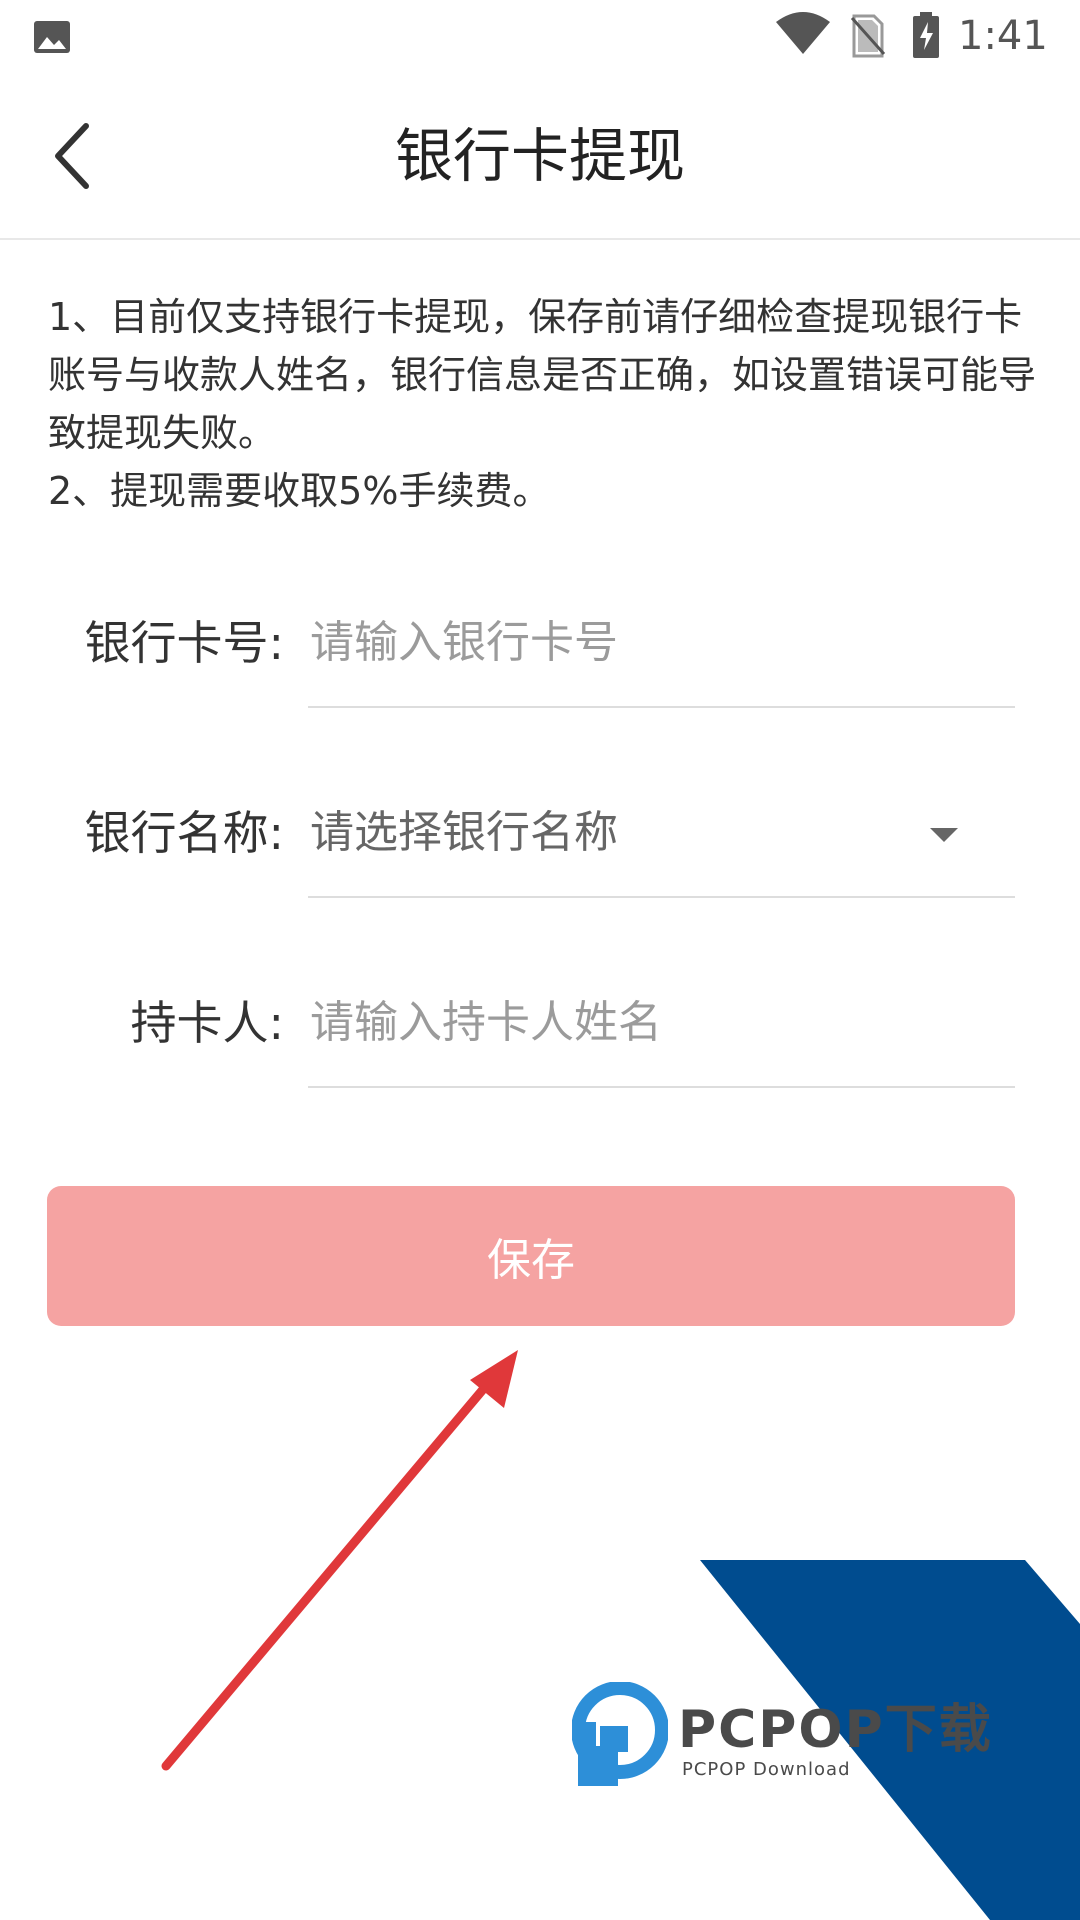 The height and width of the screenshot is (1920, 1080). I want to click on battery-charging-icon, so click(926, 35).